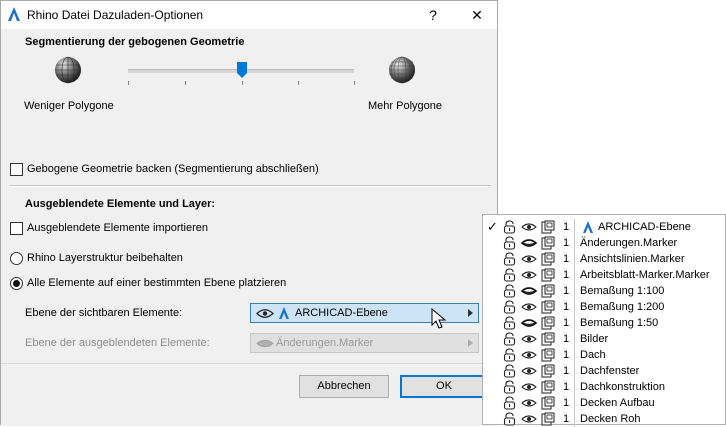 The width and height of the screenshot is (726, 427). I want to click on layer-list-item: 1 Dach, so click(604, 355).